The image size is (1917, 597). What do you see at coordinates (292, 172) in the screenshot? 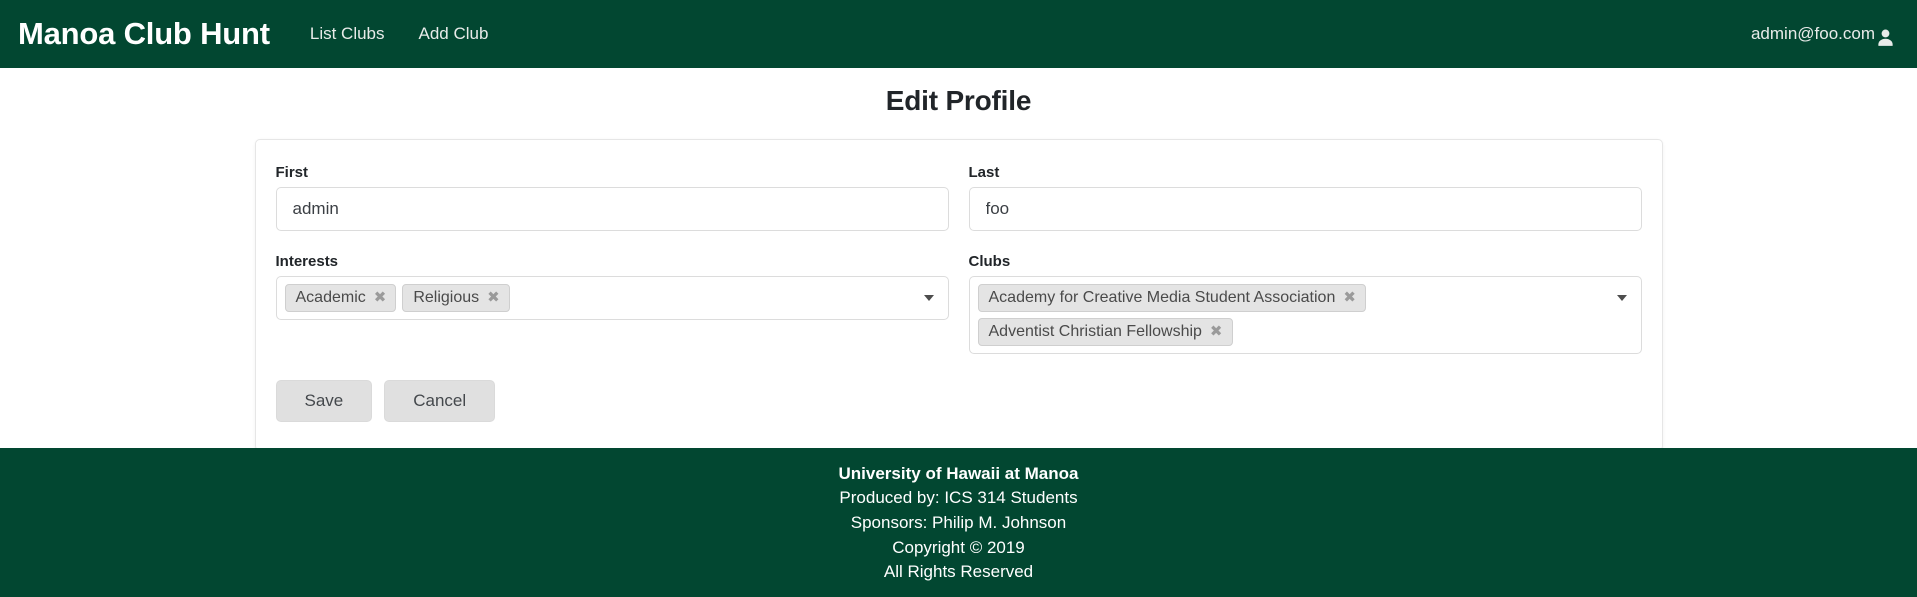
I see `first-name-label: First` at bounding box center [292, 172].